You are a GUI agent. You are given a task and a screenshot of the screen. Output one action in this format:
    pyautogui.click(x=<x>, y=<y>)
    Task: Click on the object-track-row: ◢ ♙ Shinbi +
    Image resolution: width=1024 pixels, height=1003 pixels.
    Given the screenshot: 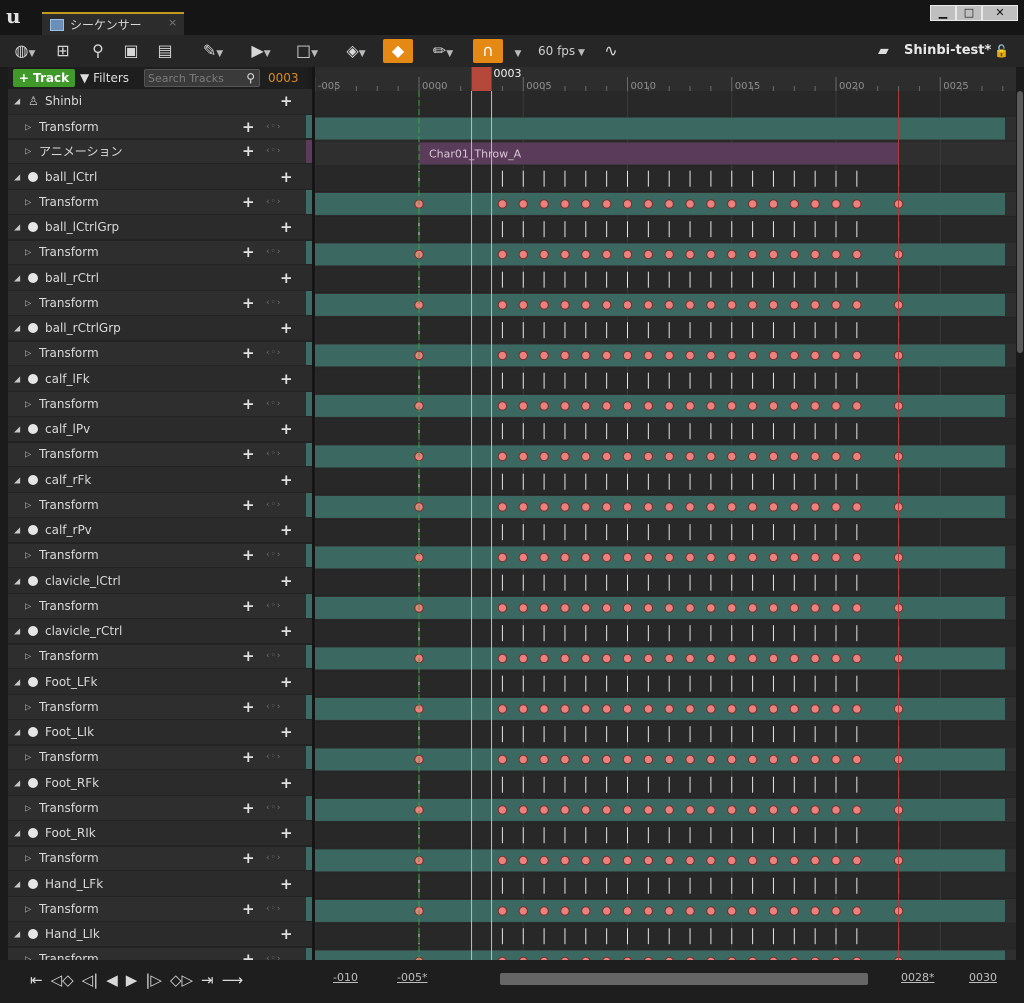 What is the action you would take?
    pyautogui.click(x=160, y=101)
    